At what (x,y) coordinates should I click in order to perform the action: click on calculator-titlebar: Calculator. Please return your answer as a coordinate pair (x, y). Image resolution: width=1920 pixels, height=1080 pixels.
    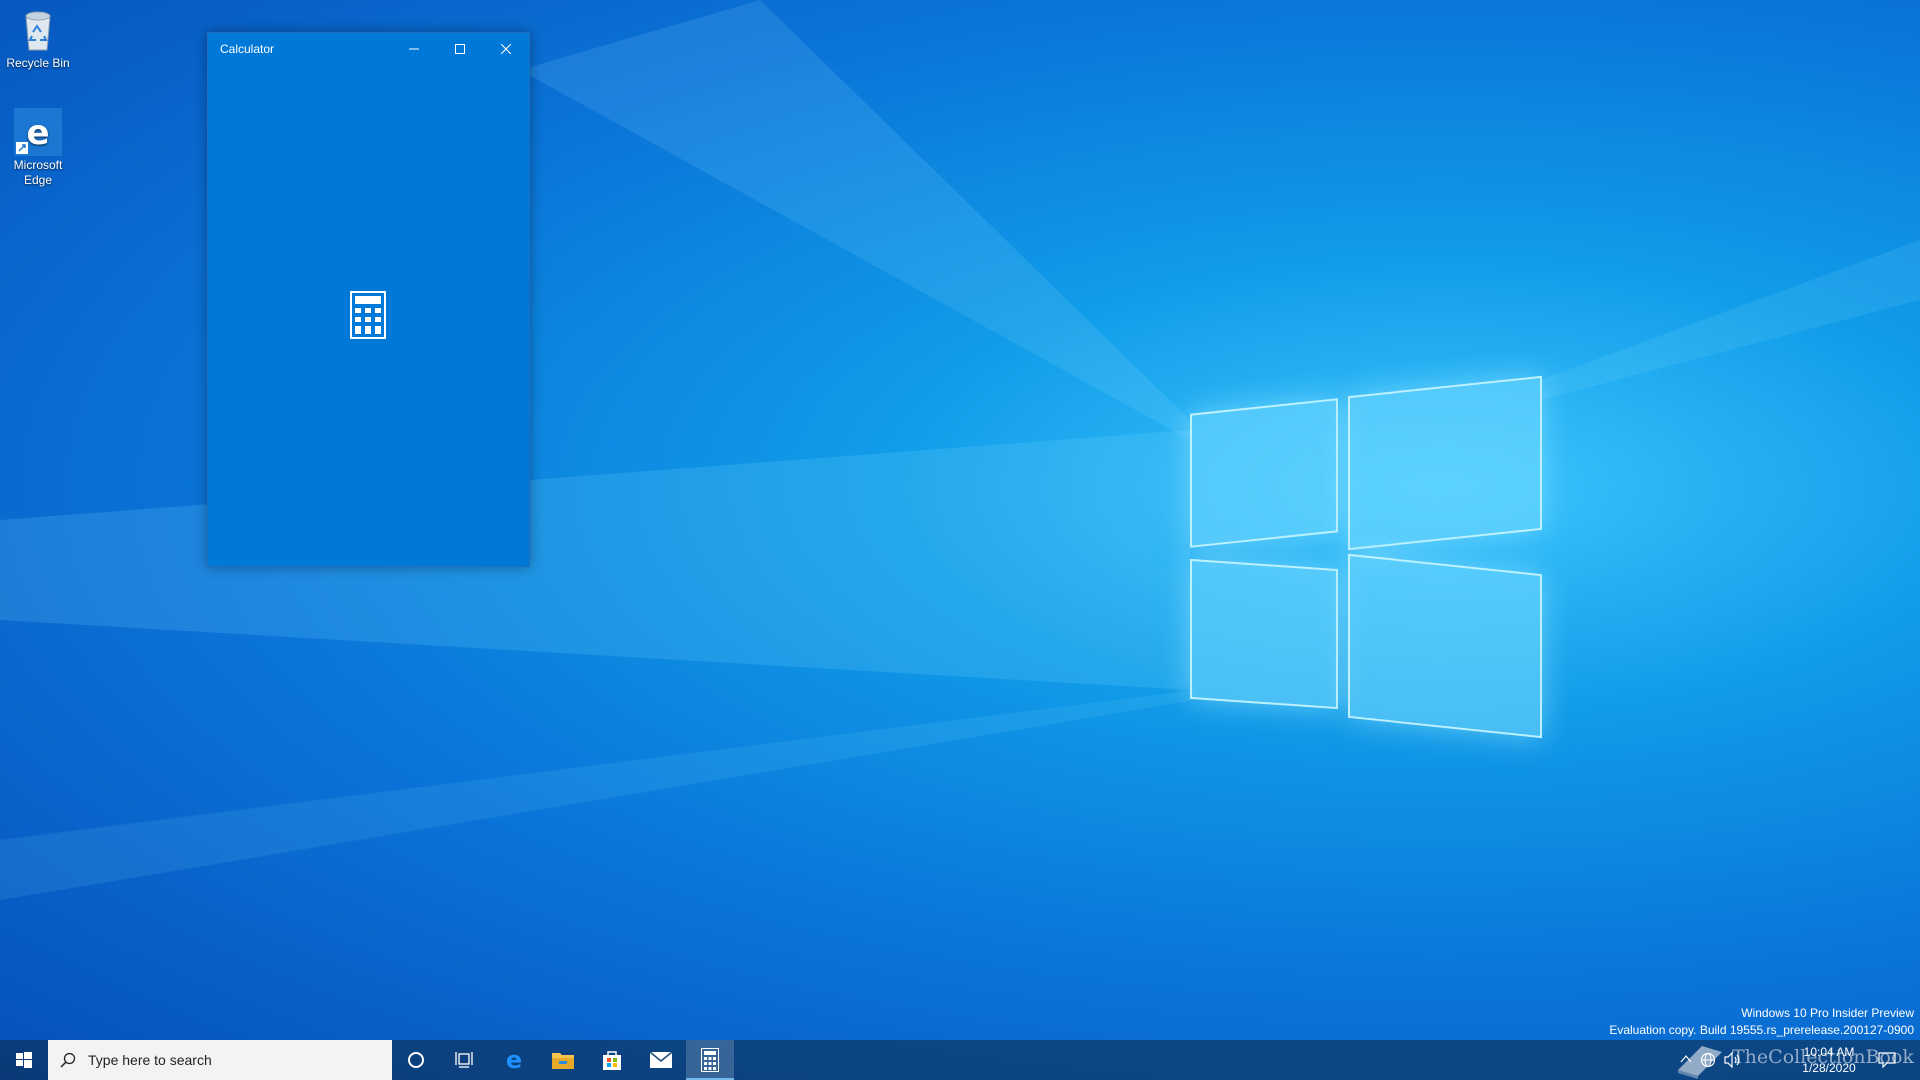
    Looking at the image, I should click on (368, 49).